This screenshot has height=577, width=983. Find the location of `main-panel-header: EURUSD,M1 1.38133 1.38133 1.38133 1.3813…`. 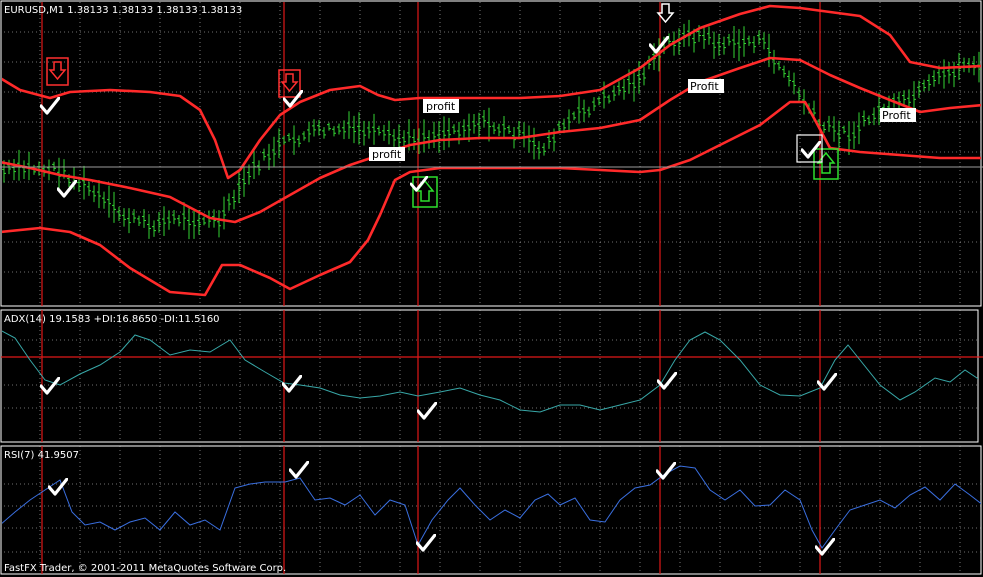

main-panel-header: EURUSD,M1 1.38133 1.38133 1.38133 1.3813… is located at coordinates (123, 10).